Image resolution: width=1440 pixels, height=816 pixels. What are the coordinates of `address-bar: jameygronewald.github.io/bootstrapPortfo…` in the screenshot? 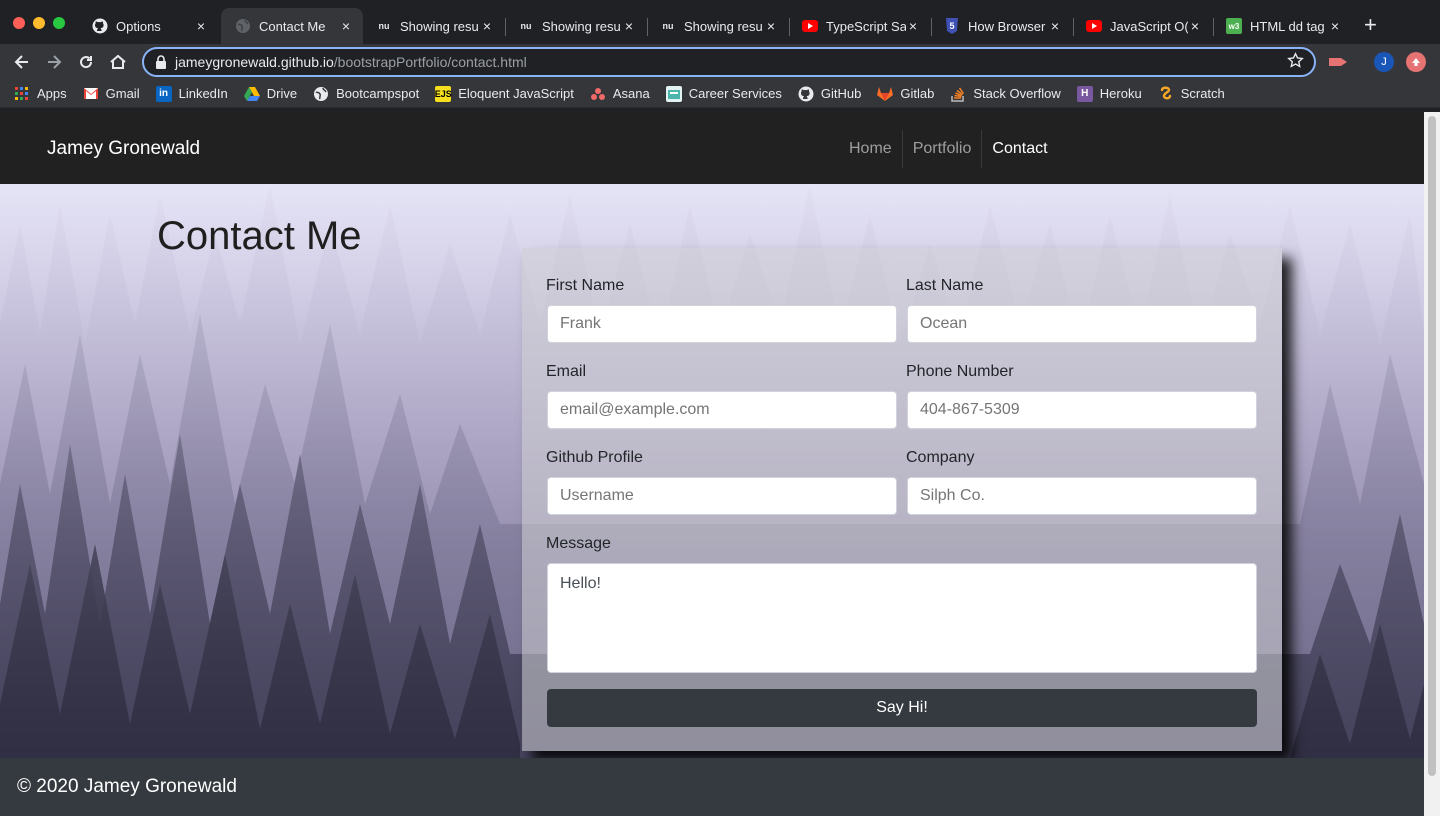 It's located at (729, 62).